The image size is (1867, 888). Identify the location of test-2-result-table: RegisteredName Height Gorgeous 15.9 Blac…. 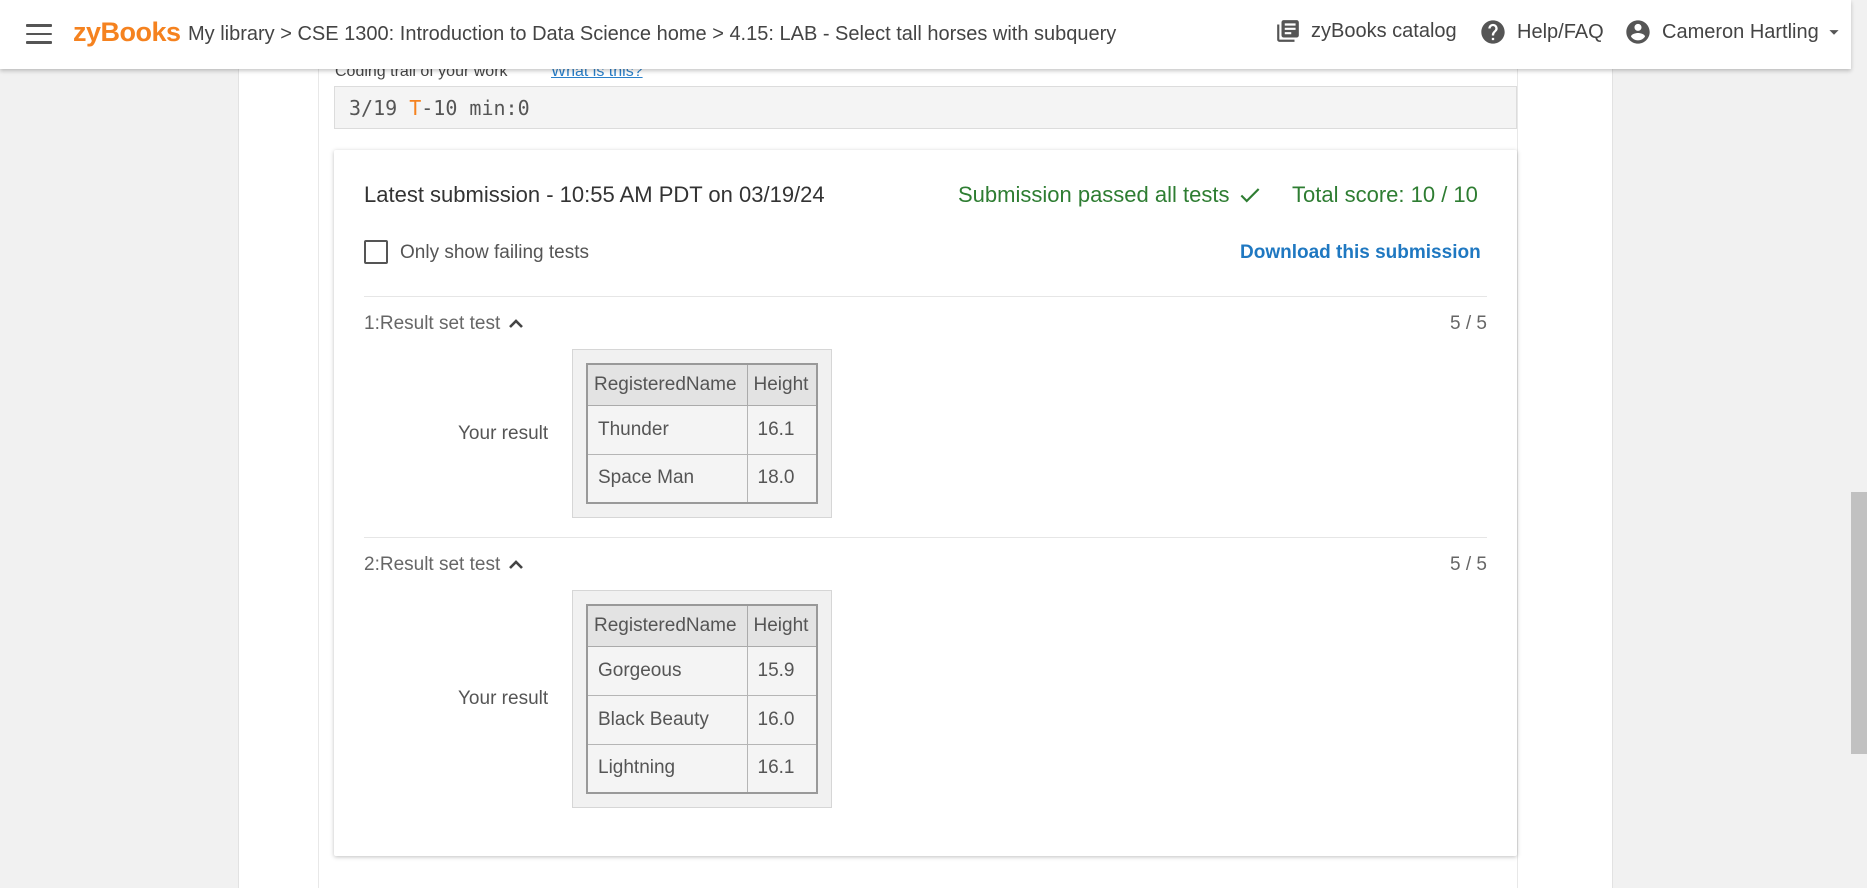
(702, 699).